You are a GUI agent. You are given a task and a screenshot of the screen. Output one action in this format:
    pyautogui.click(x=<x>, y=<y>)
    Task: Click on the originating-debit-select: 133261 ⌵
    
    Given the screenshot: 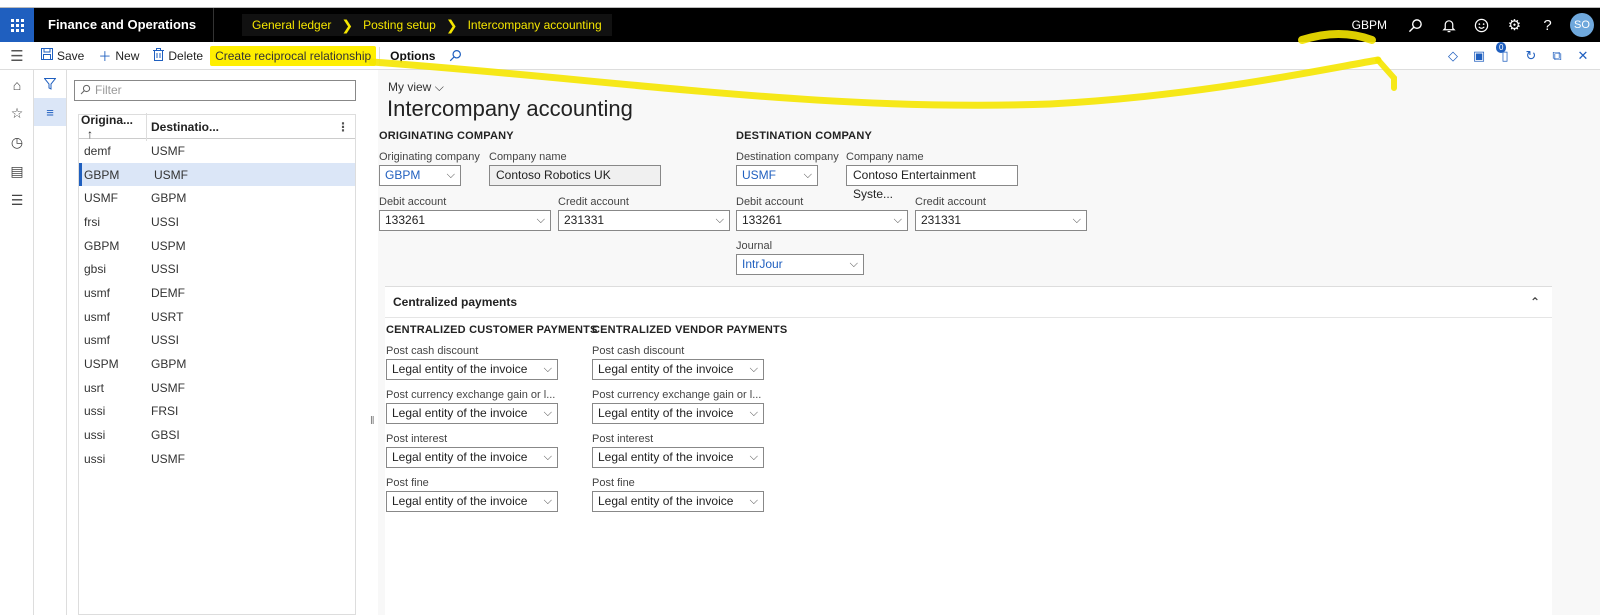 What is the action you would take?
    pyautogui.click(x=465, y=220)
    